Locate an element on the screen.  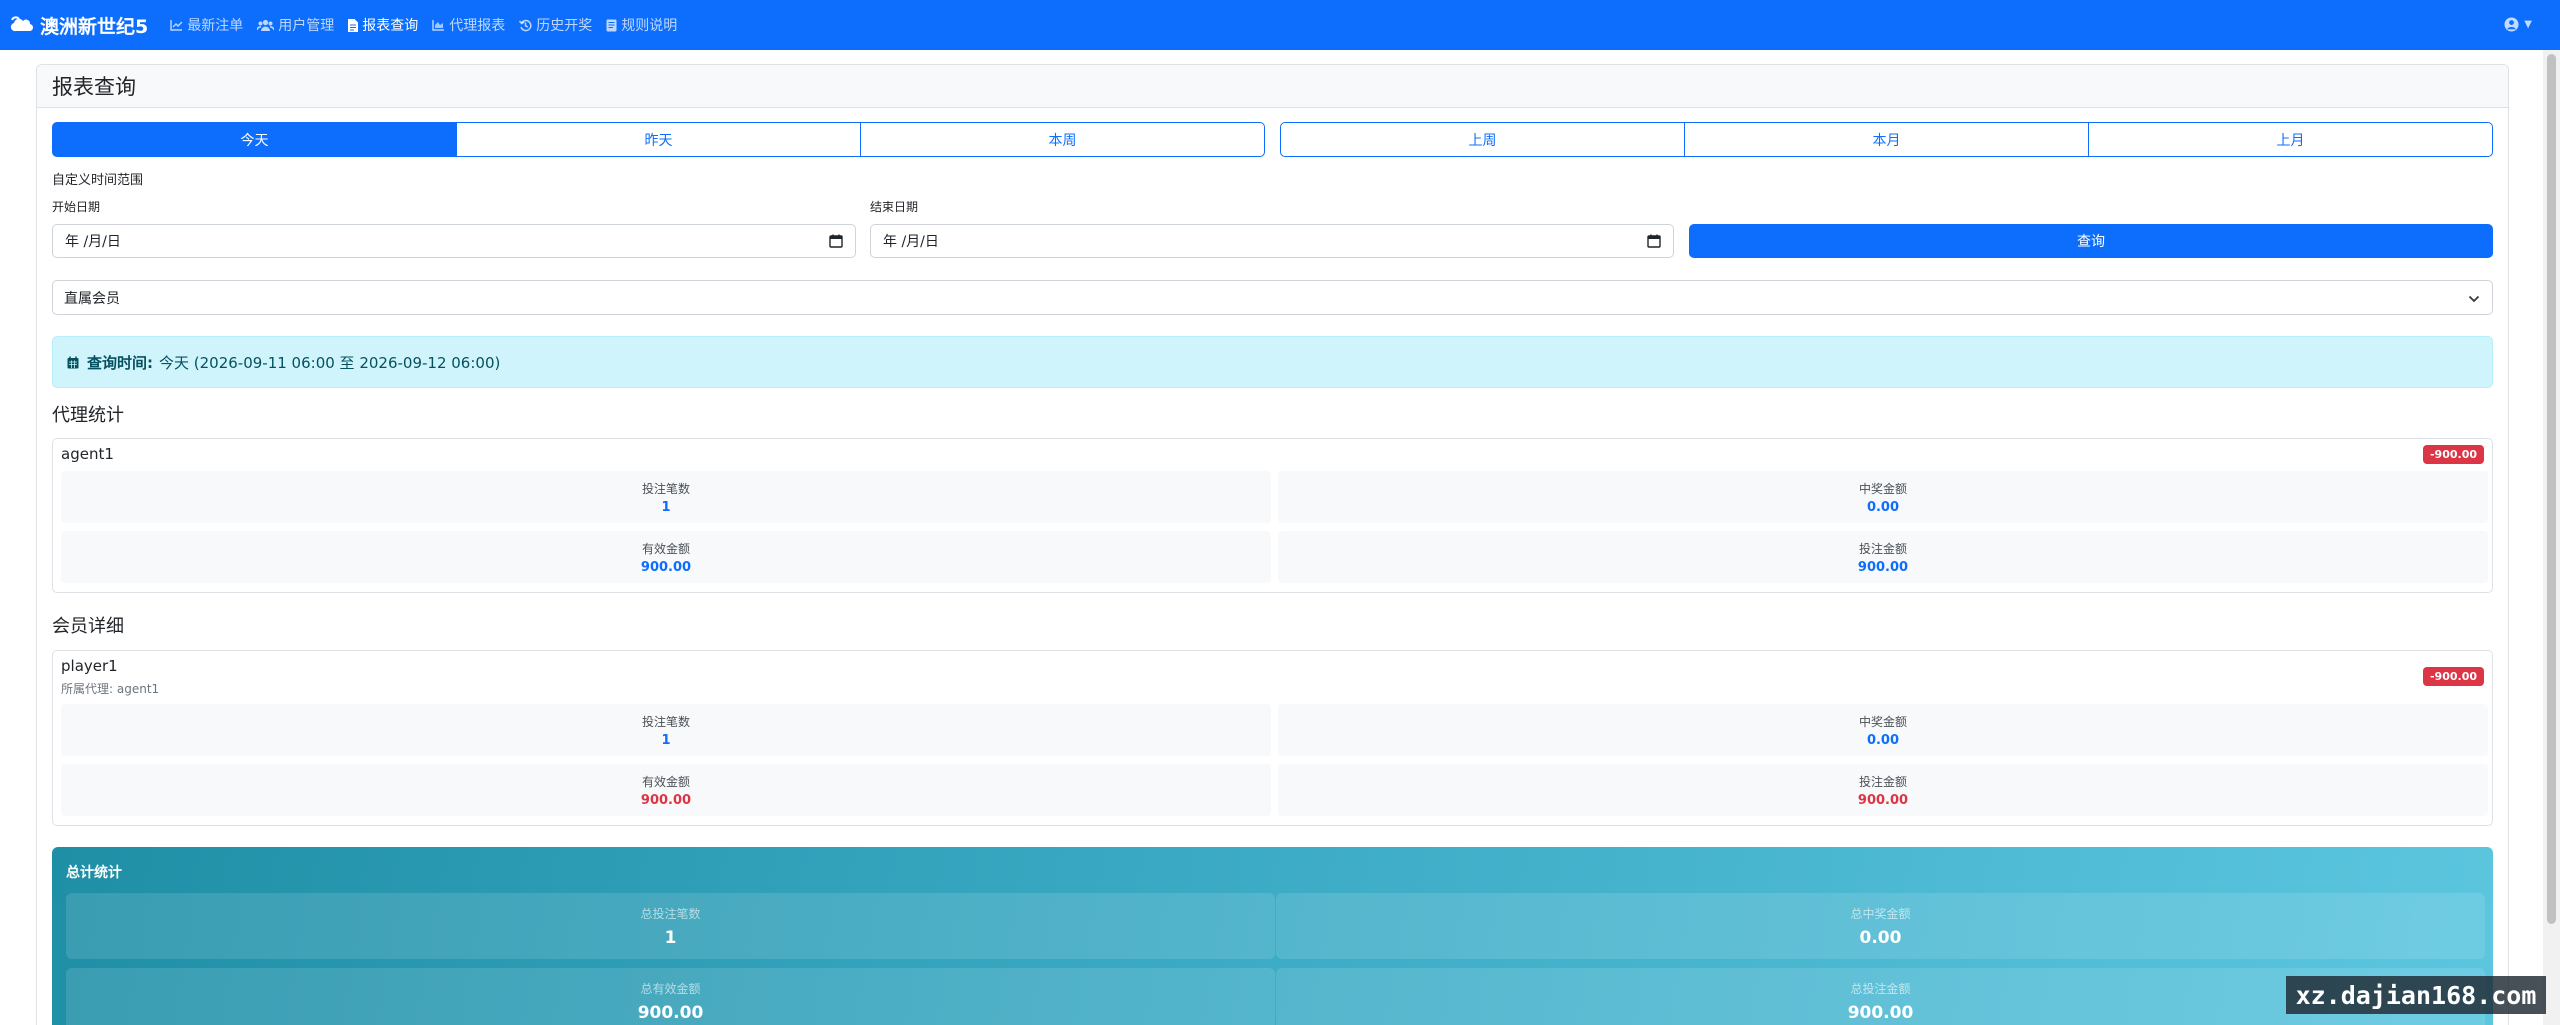
user-menu: ▼ is located at coordinates (2518, 24).